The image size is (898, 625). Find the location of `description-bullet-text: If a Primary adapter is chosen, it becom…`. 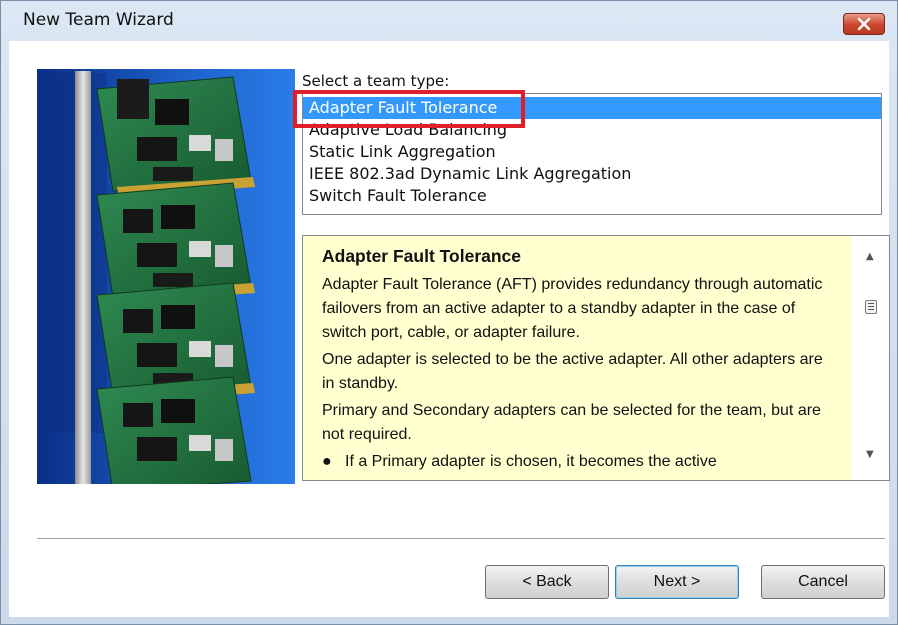

description-bullet-text: If a Primary adapter is chosen, it becom… is located at coordinates (531, 461).